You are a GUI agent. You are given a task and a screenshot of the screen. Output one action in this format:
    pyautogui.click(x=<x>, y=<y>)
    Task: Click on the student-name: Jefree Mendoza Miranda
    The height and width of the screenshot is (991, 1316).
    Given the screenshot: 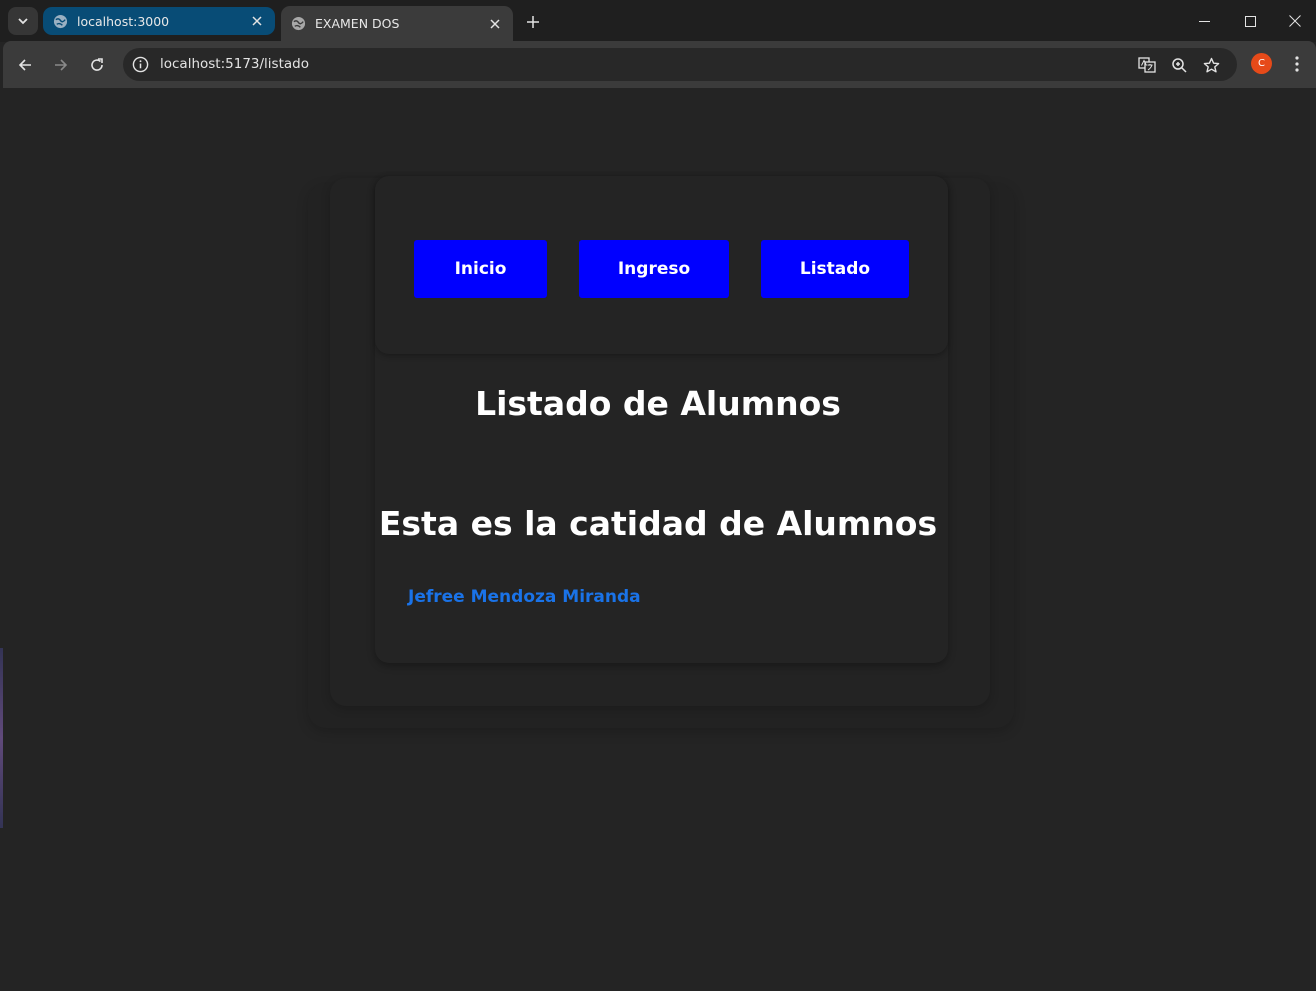 What is the action you would take?
    pyautogui.click(x=524, y=597)
    